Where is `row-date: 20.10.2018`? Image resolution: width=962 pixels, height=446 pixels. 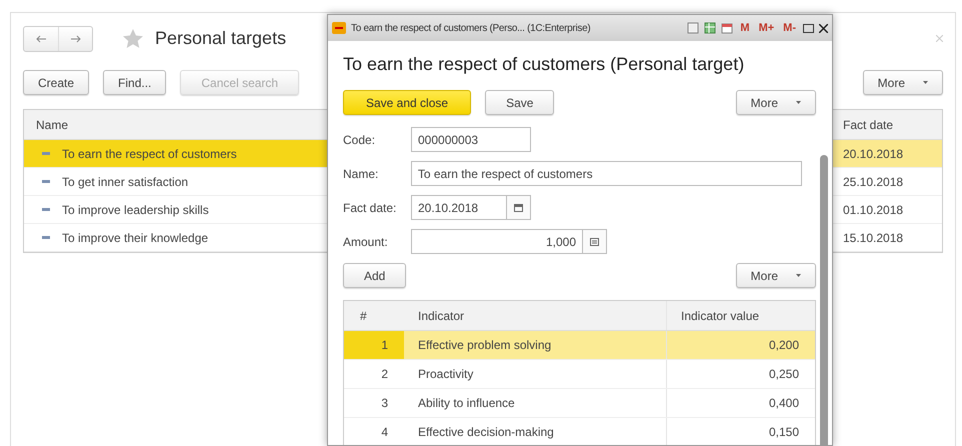
row-date: 20.10.2018 is located at coordinates (886, 153).